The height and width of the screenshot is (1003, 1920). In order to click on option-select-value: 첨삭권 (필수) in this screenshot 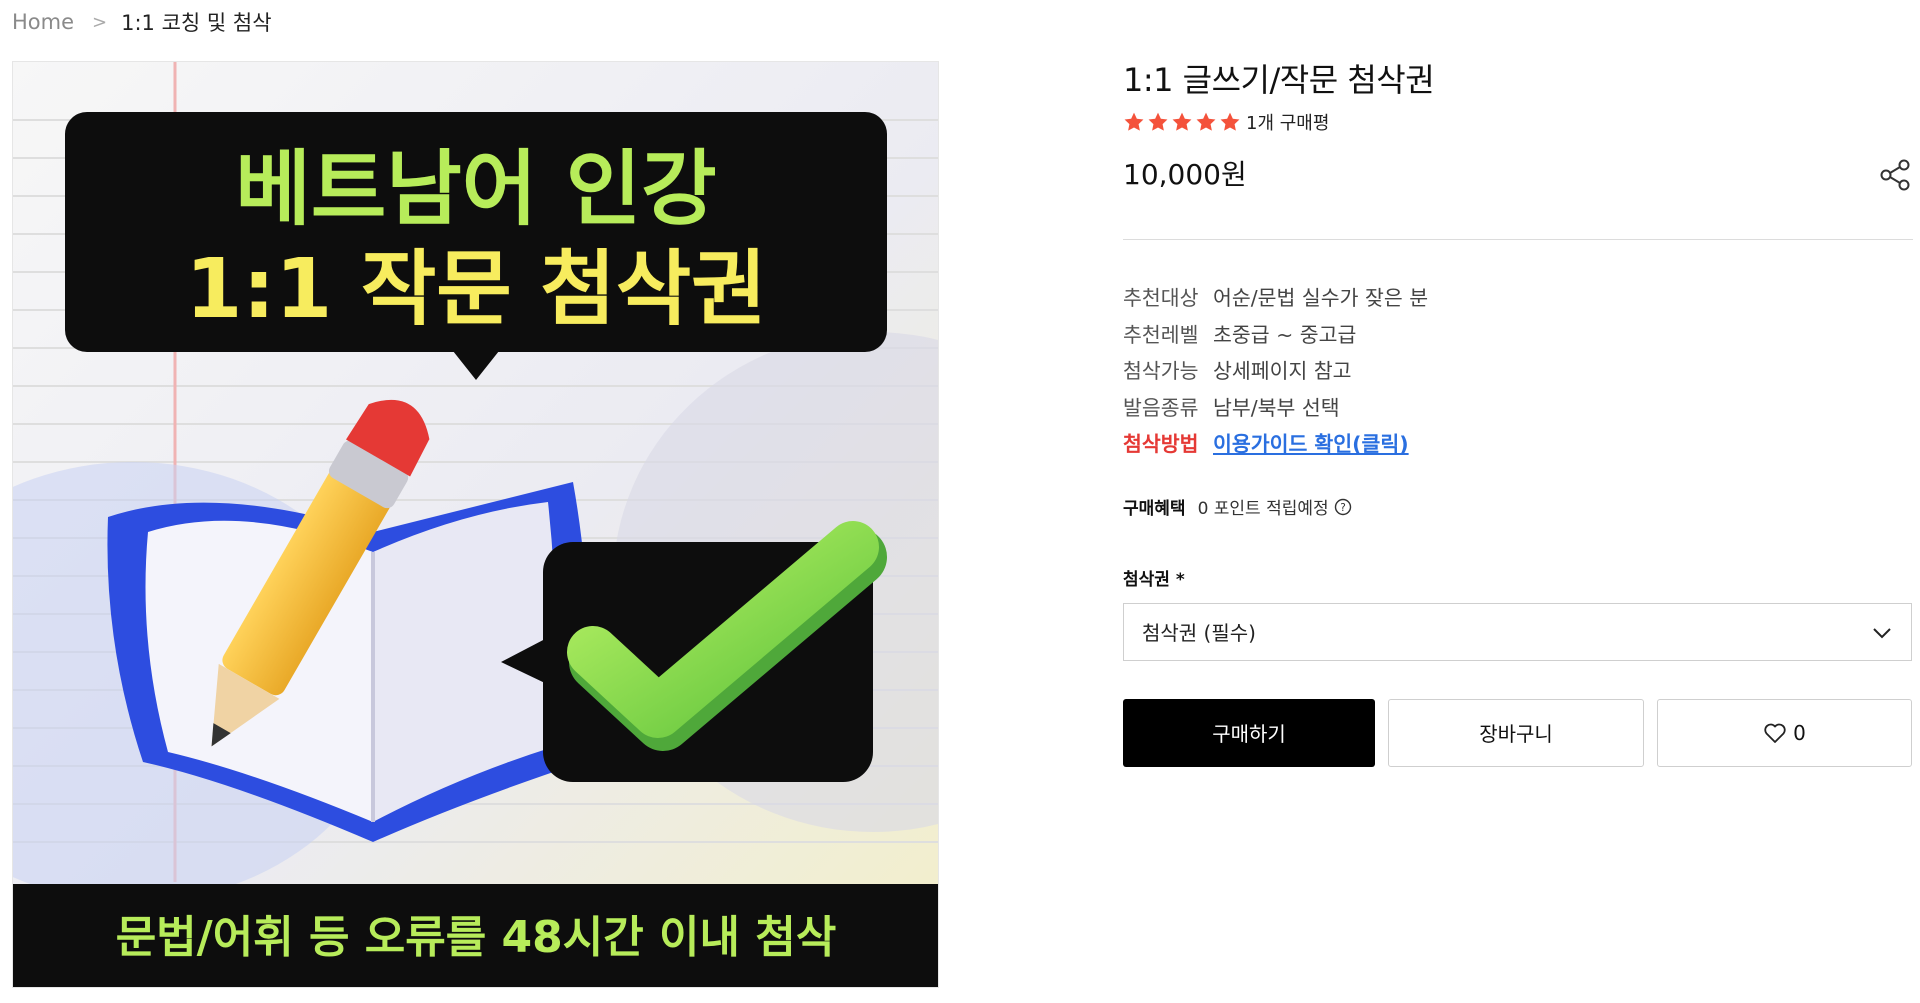, I will do `click(1199, 633)`.